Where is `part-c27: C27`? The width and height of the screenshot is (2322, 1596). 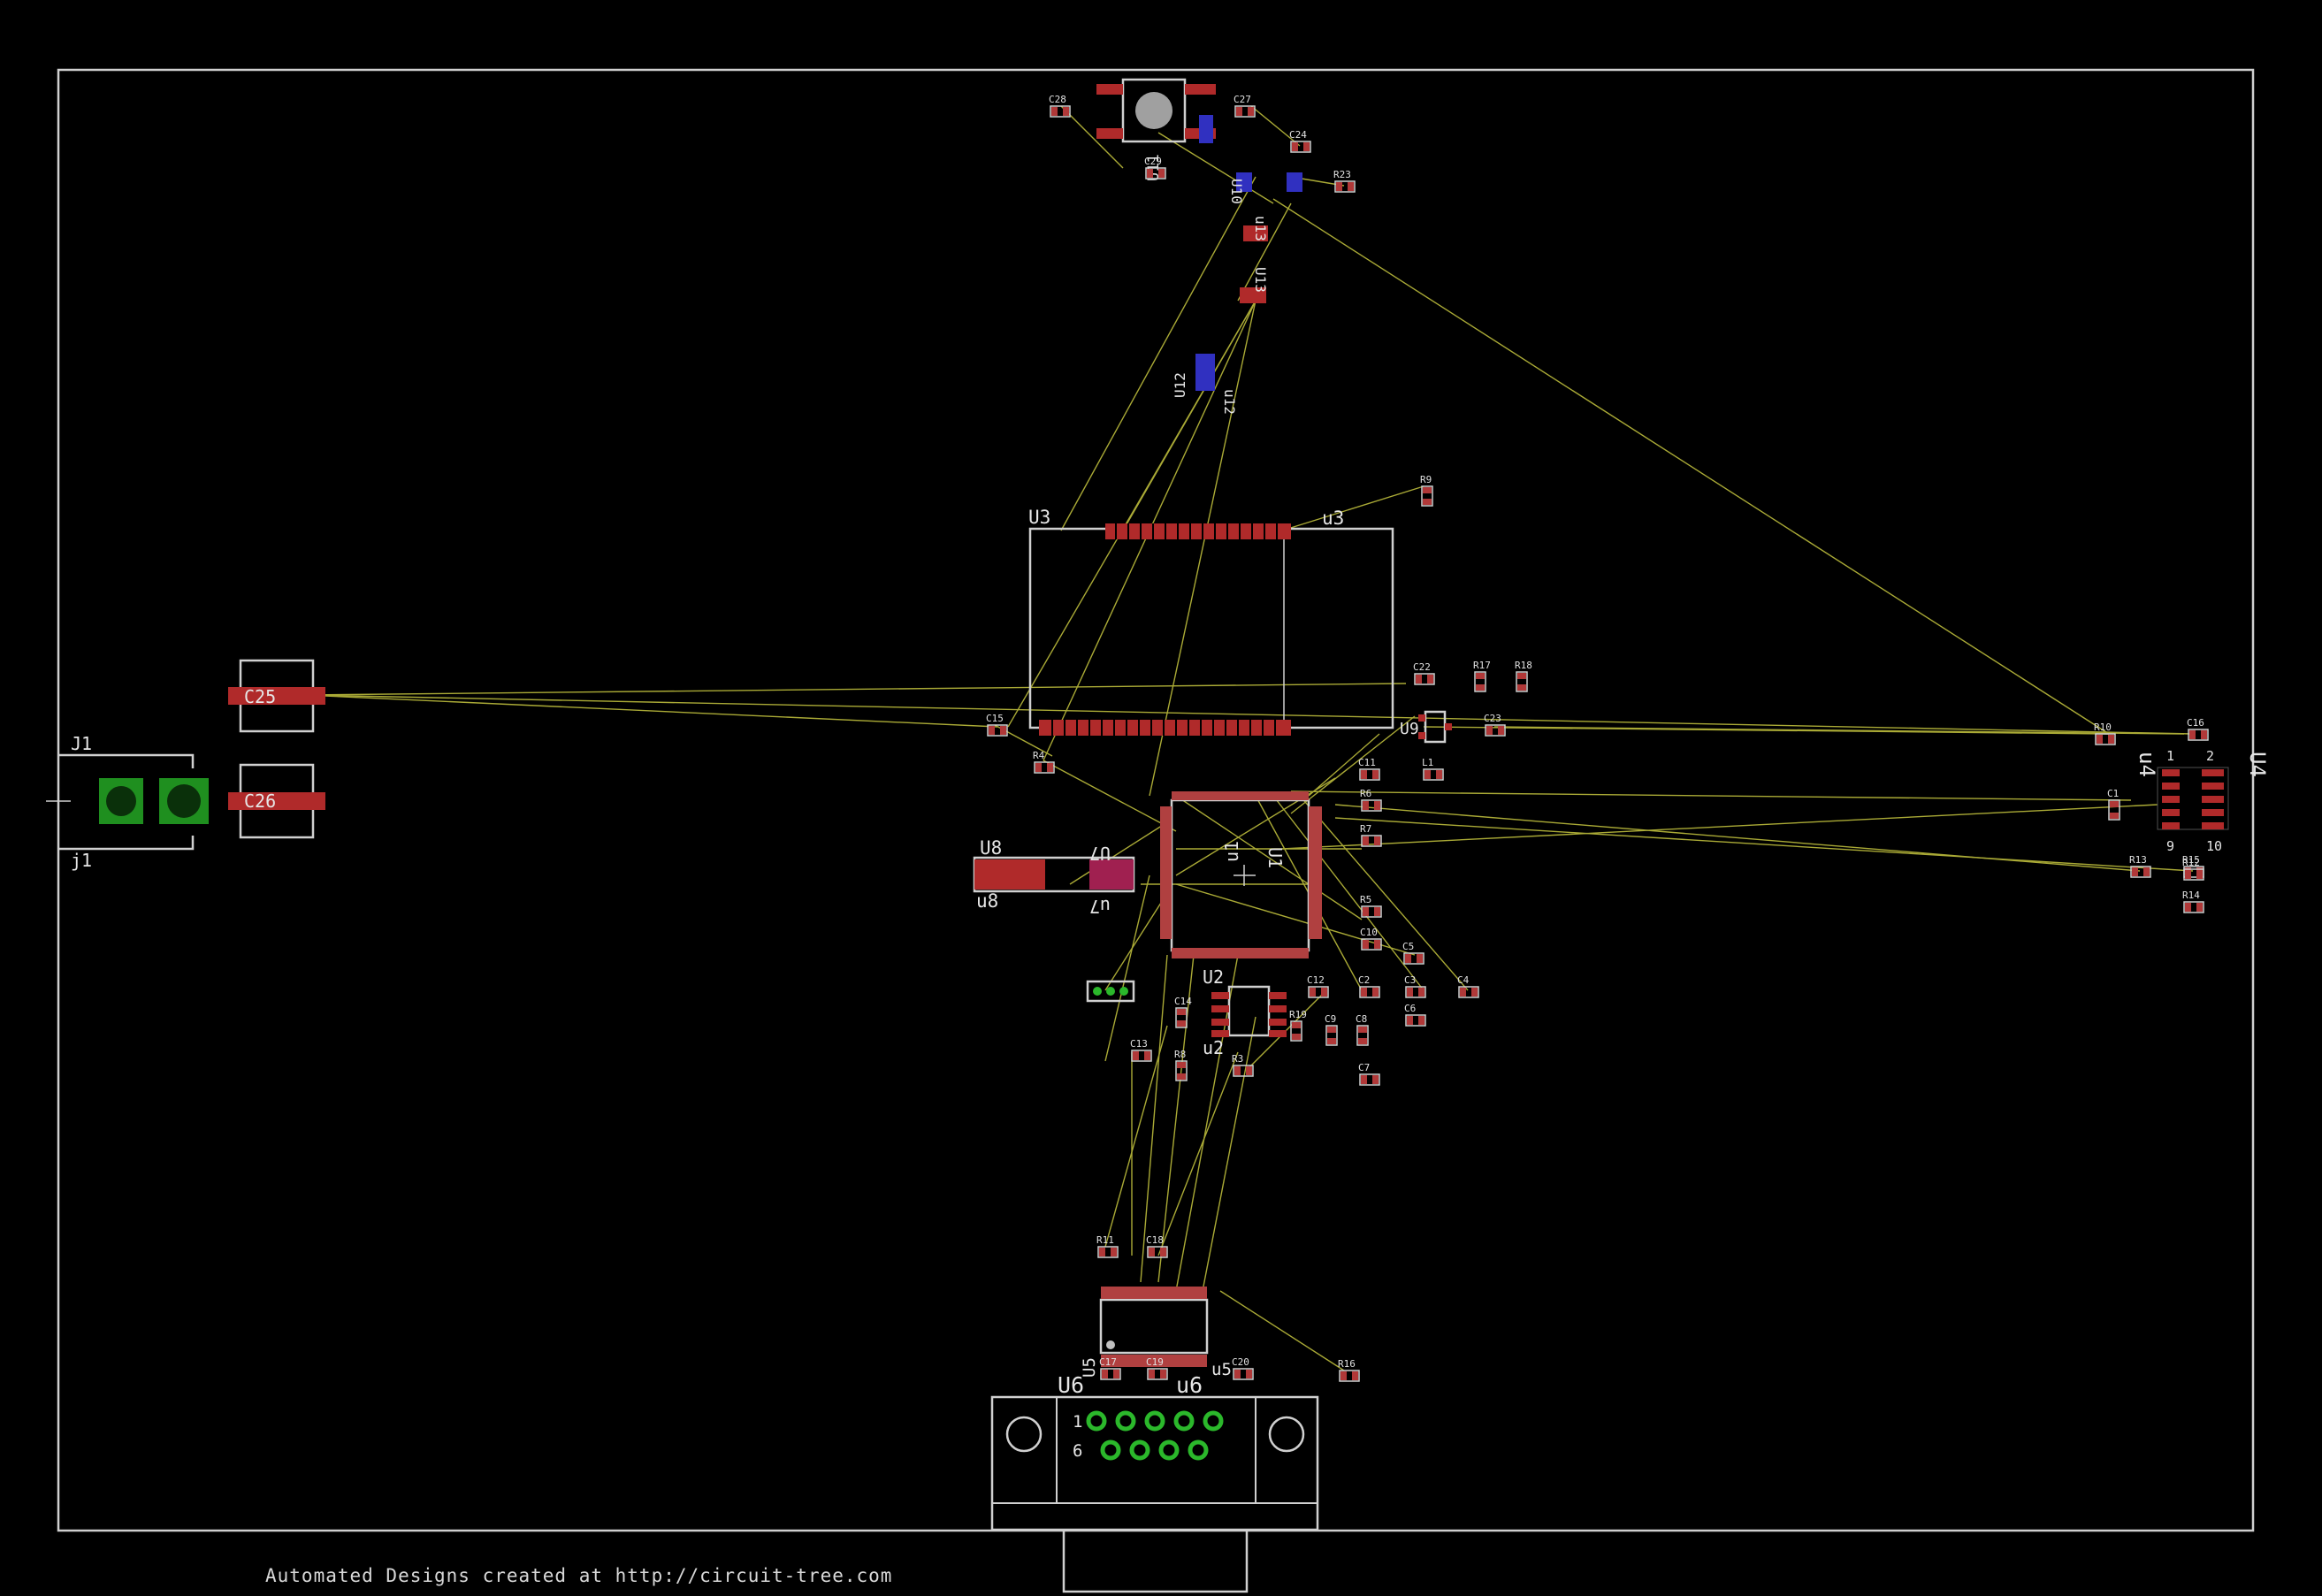
part-c27: C27 is located at coordinates (1245, 106).